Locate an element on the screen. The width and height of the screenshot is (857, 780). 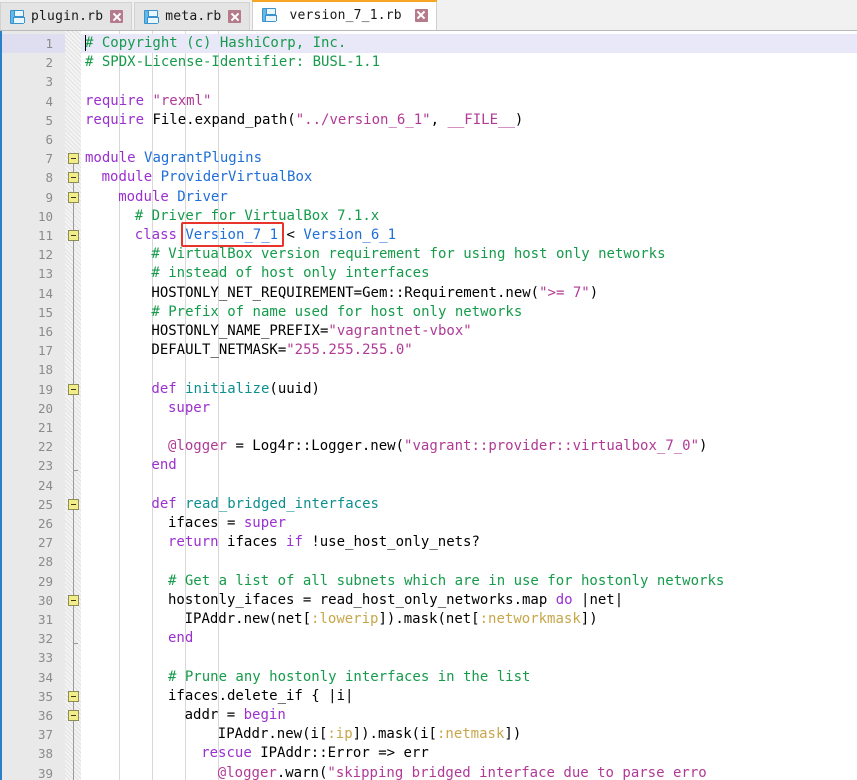
code-line: return ifaces if !use_host_only_nets? is located at coordinates (282, 542).